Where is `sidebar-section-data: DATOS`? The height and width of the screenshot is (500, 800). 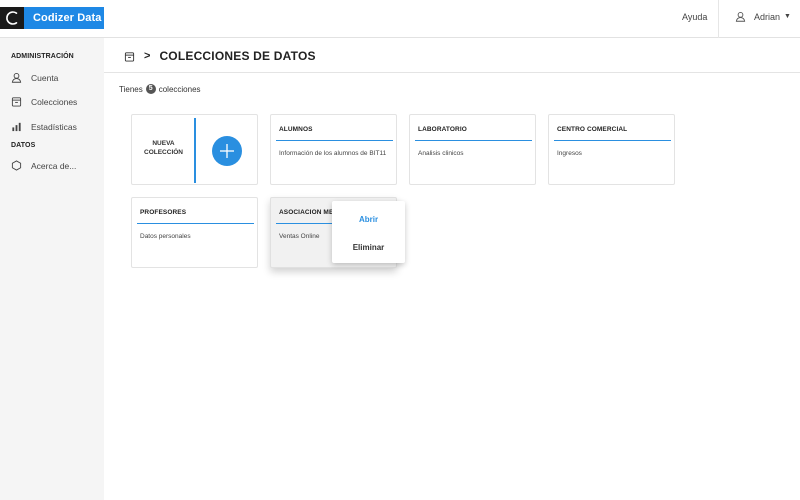 sidebar-section-data: DATOS is located at coordinates (23, 145).